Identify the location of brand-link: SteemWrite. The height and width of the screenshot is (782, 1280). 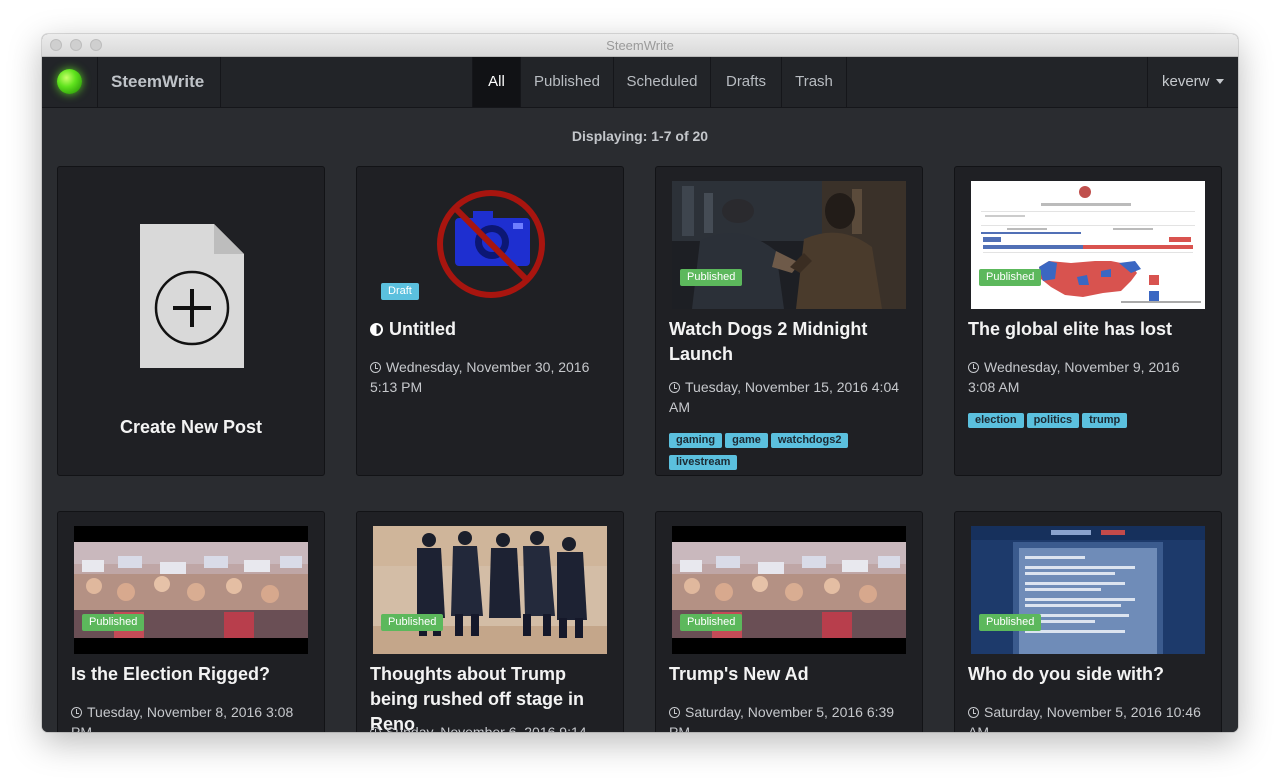
(157, 82).